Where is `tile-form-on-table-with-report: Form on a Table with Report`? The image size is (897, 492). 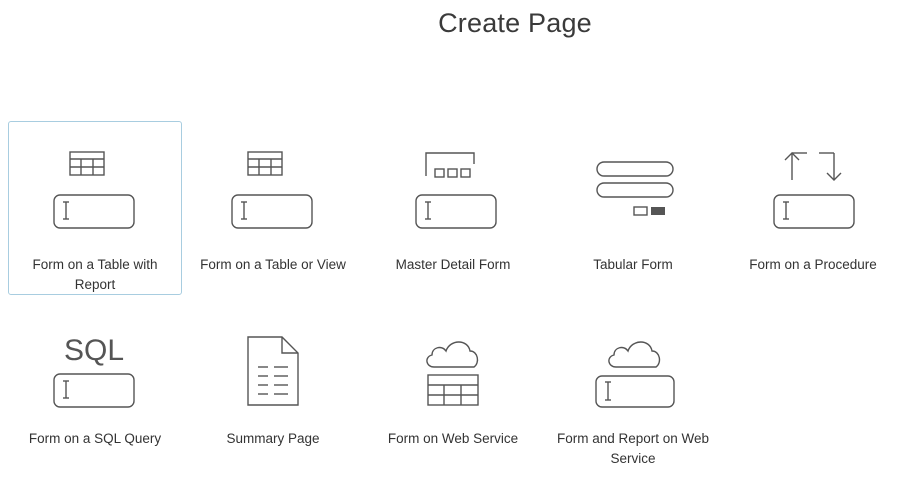
tile-form-on-table-with-report: Form on a Table with Report is located at coordinates (95, 208).